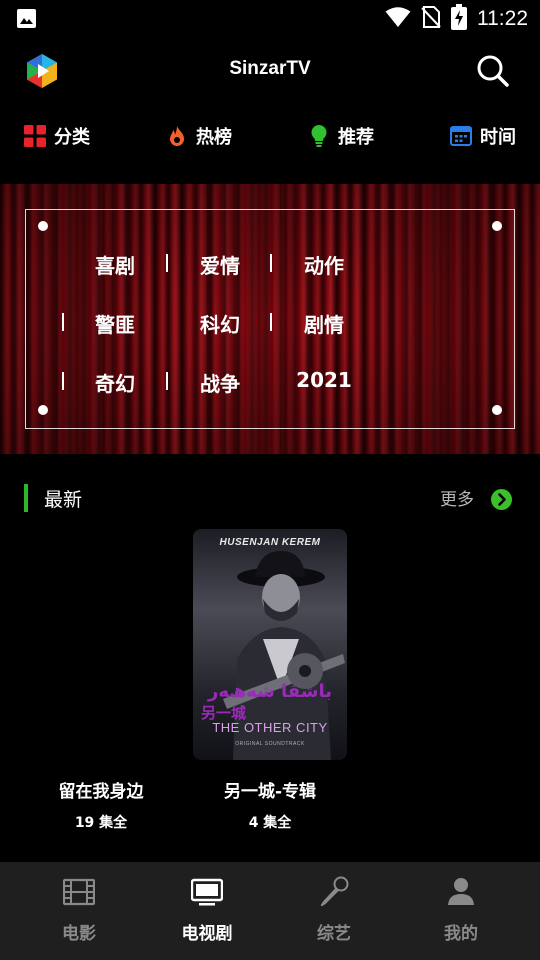  Describe the element at coordinates (207, 934) in the screenshot. I see `nav-label: 电视剧` at that location.